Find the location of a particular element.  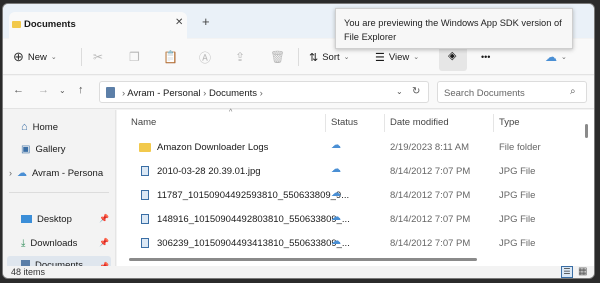

breadcrumb-item-account: Avram - Personal is located at coordinates (163, 93).